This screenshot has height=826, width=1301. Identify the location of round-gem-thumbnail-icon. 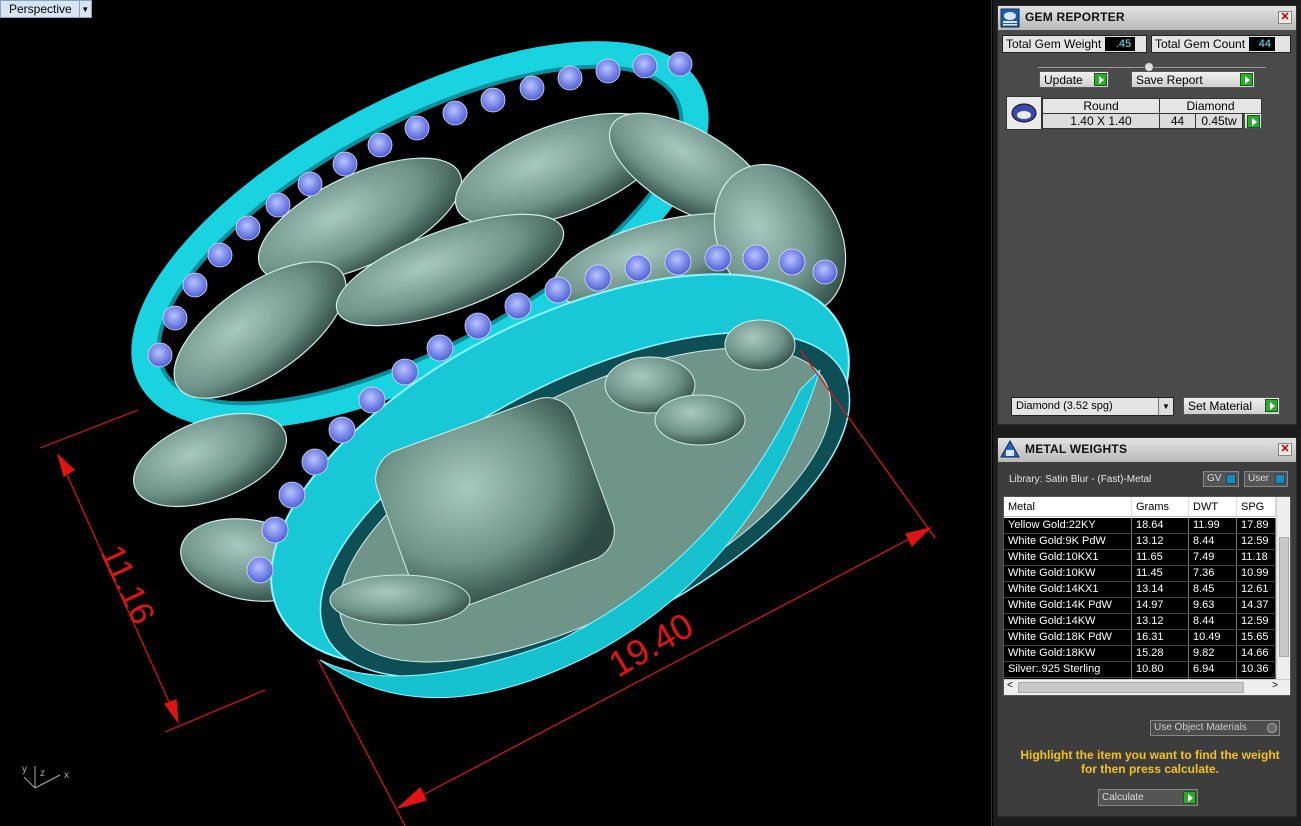
(1024, 113).